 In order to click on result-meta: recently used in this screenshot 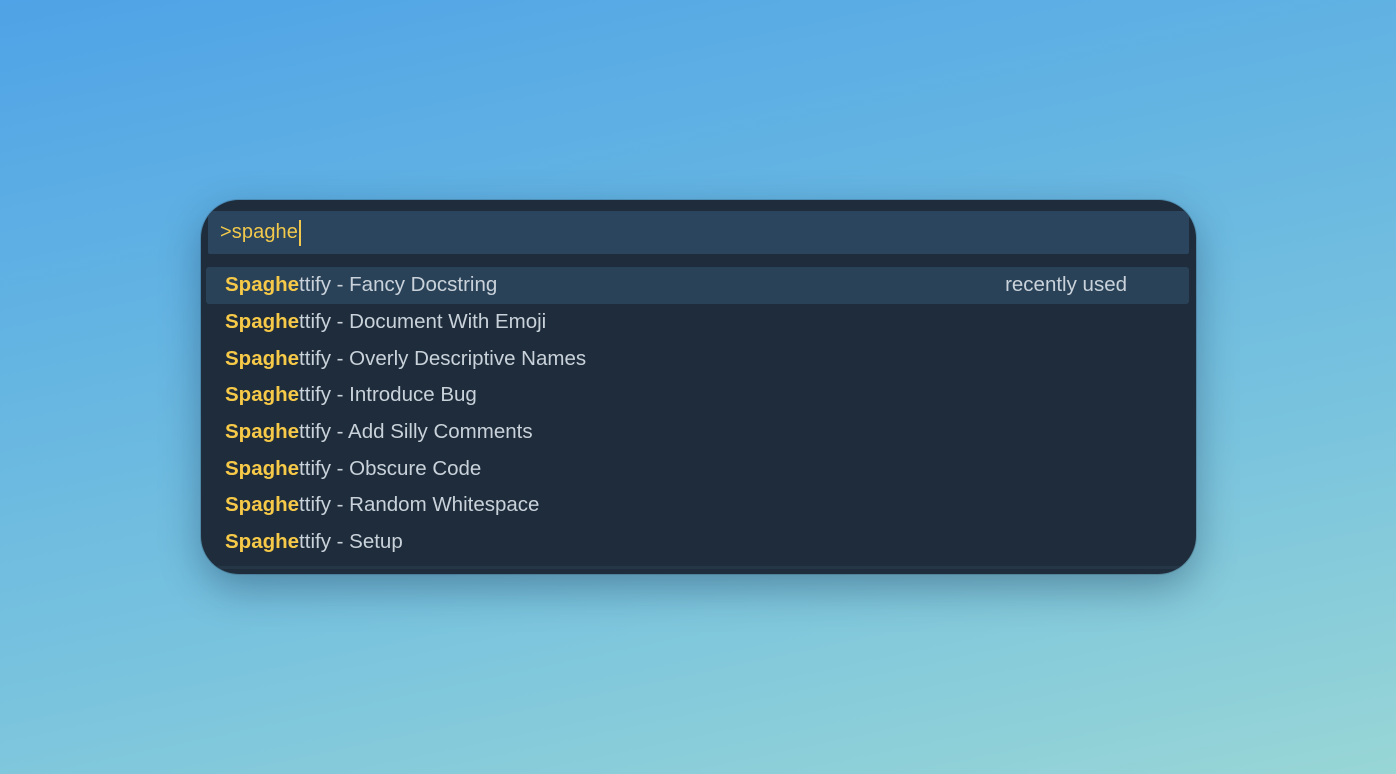, I will do `click(1084, 285)`.